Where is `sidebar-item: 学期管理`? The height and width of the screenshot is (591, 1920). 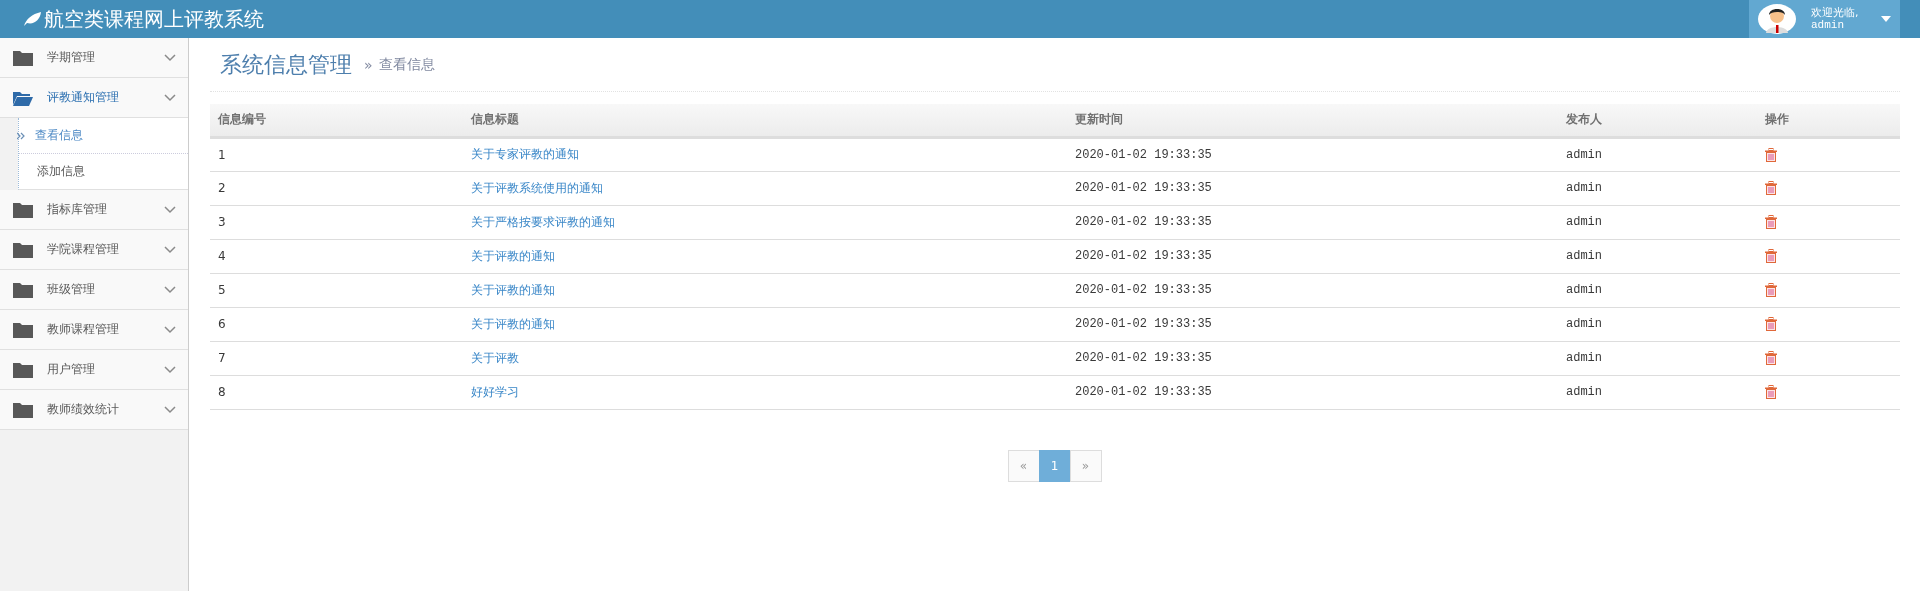
sidebar-item: 学期管理 is located at coordinates (94, 58).